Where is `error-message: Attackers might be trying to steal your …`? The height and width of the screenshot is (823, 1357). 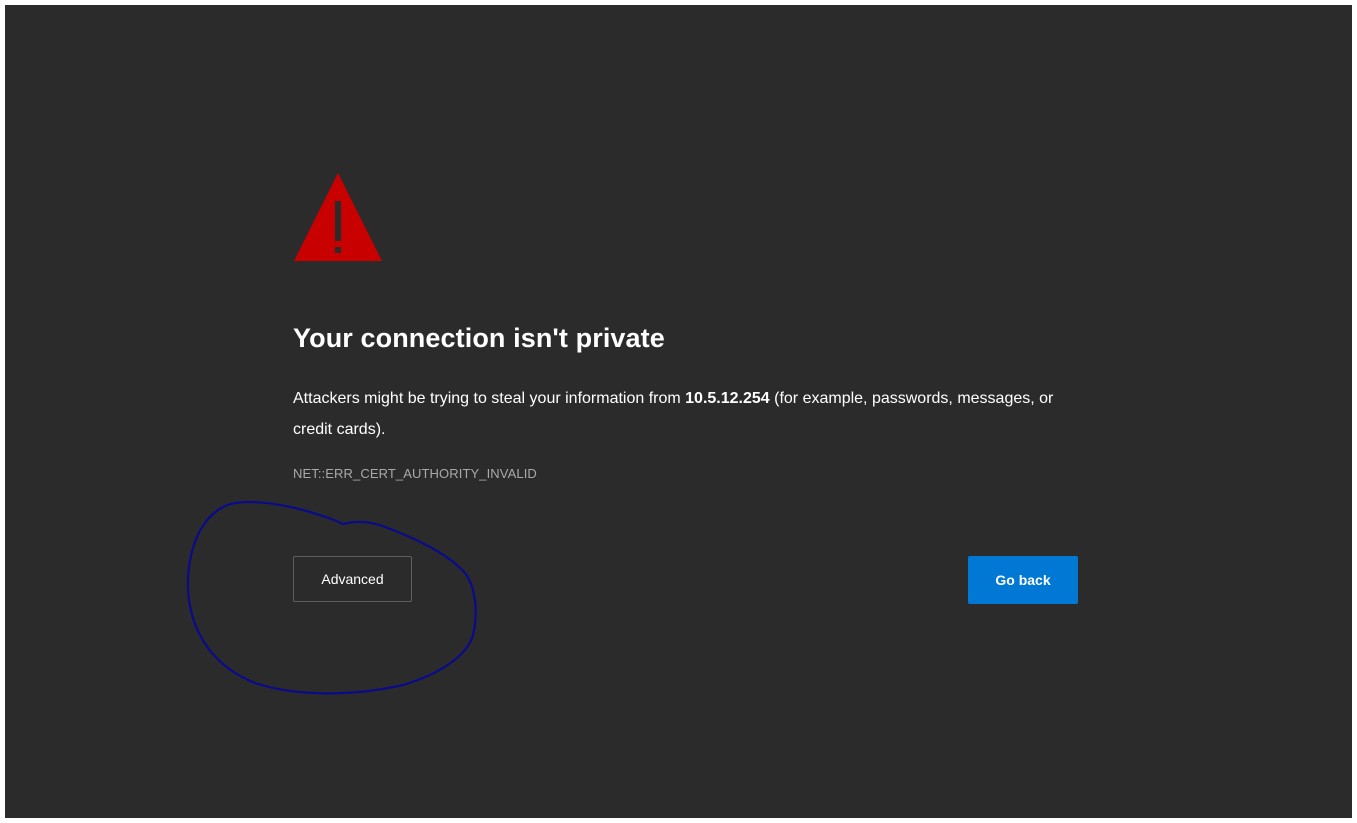 error-message: Attackers might be trying to steal your … is located at coordinates (693, 414).